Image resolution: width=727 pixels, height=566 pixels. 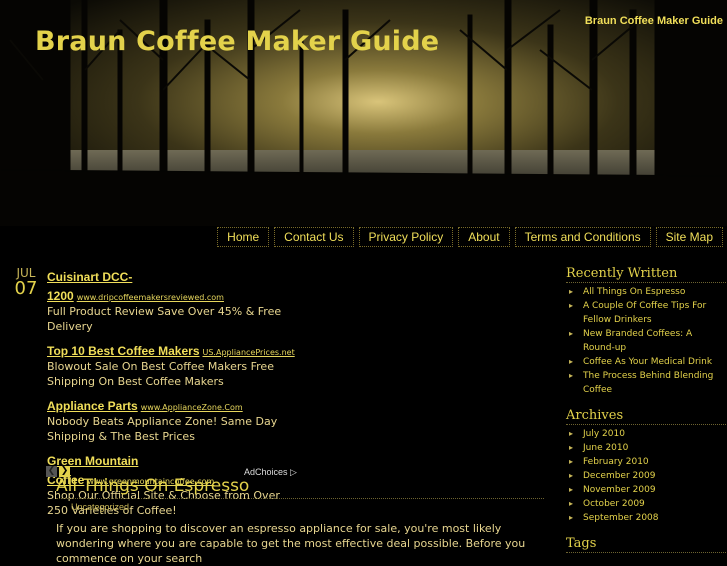 What do you see at coordinates (646, 274) in the screenshot?
I see `recent-heading: Recently Written` at bounding box center [646, 274].